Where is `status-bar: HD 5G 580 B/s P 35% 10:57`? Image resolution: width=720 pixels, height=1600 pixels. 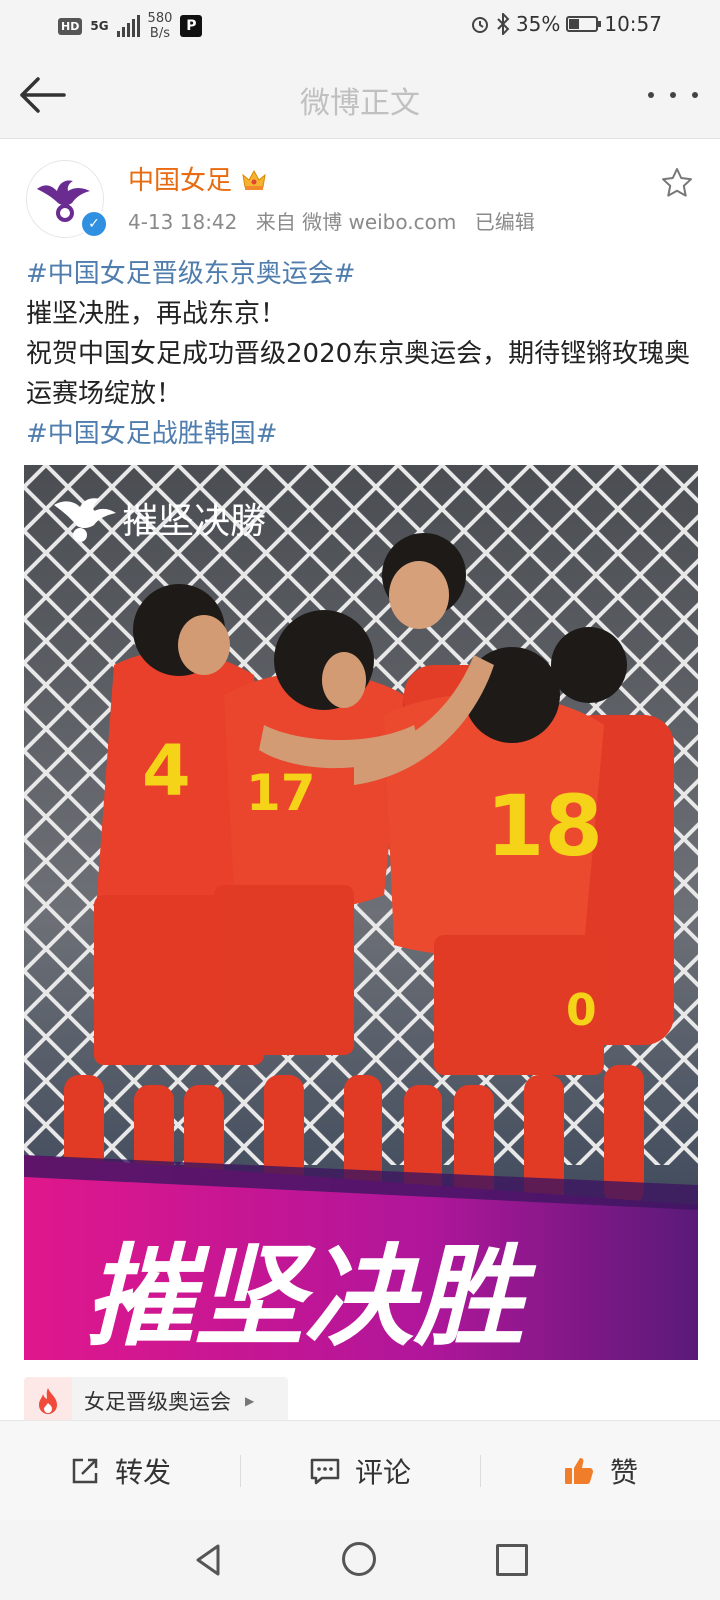 status-bar: HD 5G 580 B/s P 35% 10:57 is located at coordinates (360, 26).